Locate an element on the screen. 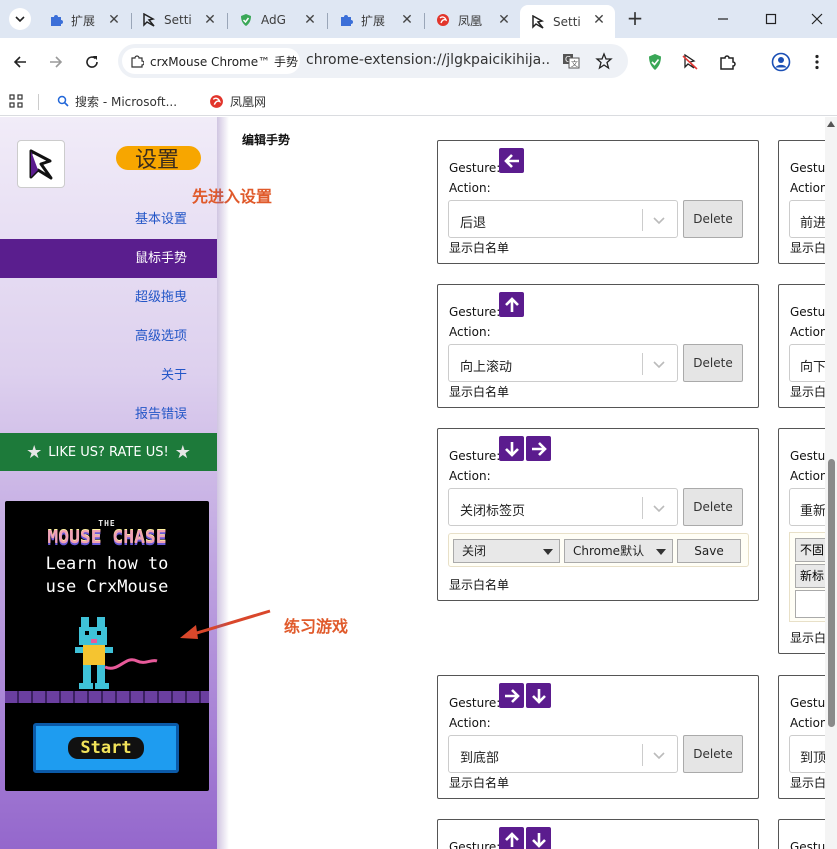  sidebar-item-about: 关于 is located at coordinates (108, 375).